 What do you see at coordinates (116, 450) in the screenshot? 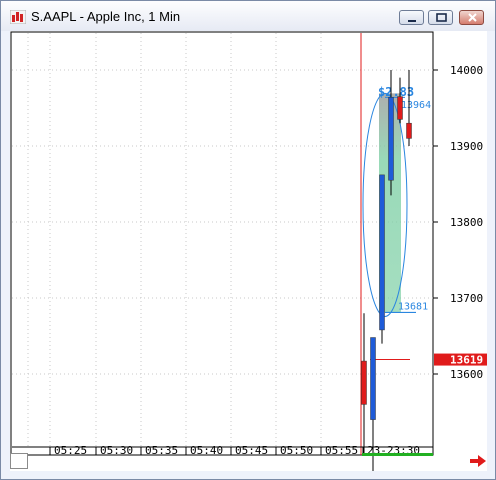
I see `time-label: 05:30` at bounding box center [116, 450].